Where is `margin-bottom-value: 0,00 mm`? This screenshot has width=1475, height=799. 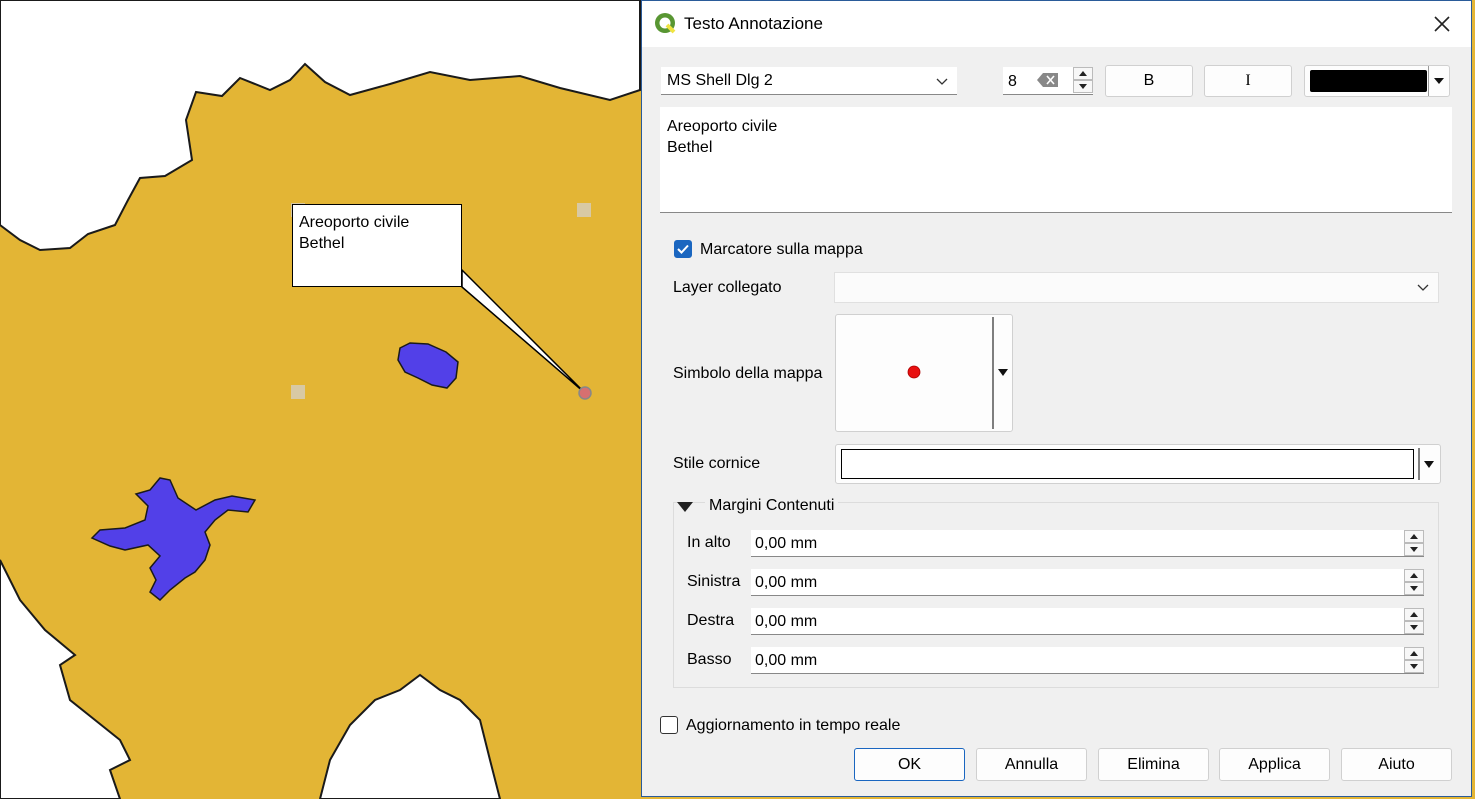
margin-bottom-value: 0,00 mm is located at coordinates (786, 660).